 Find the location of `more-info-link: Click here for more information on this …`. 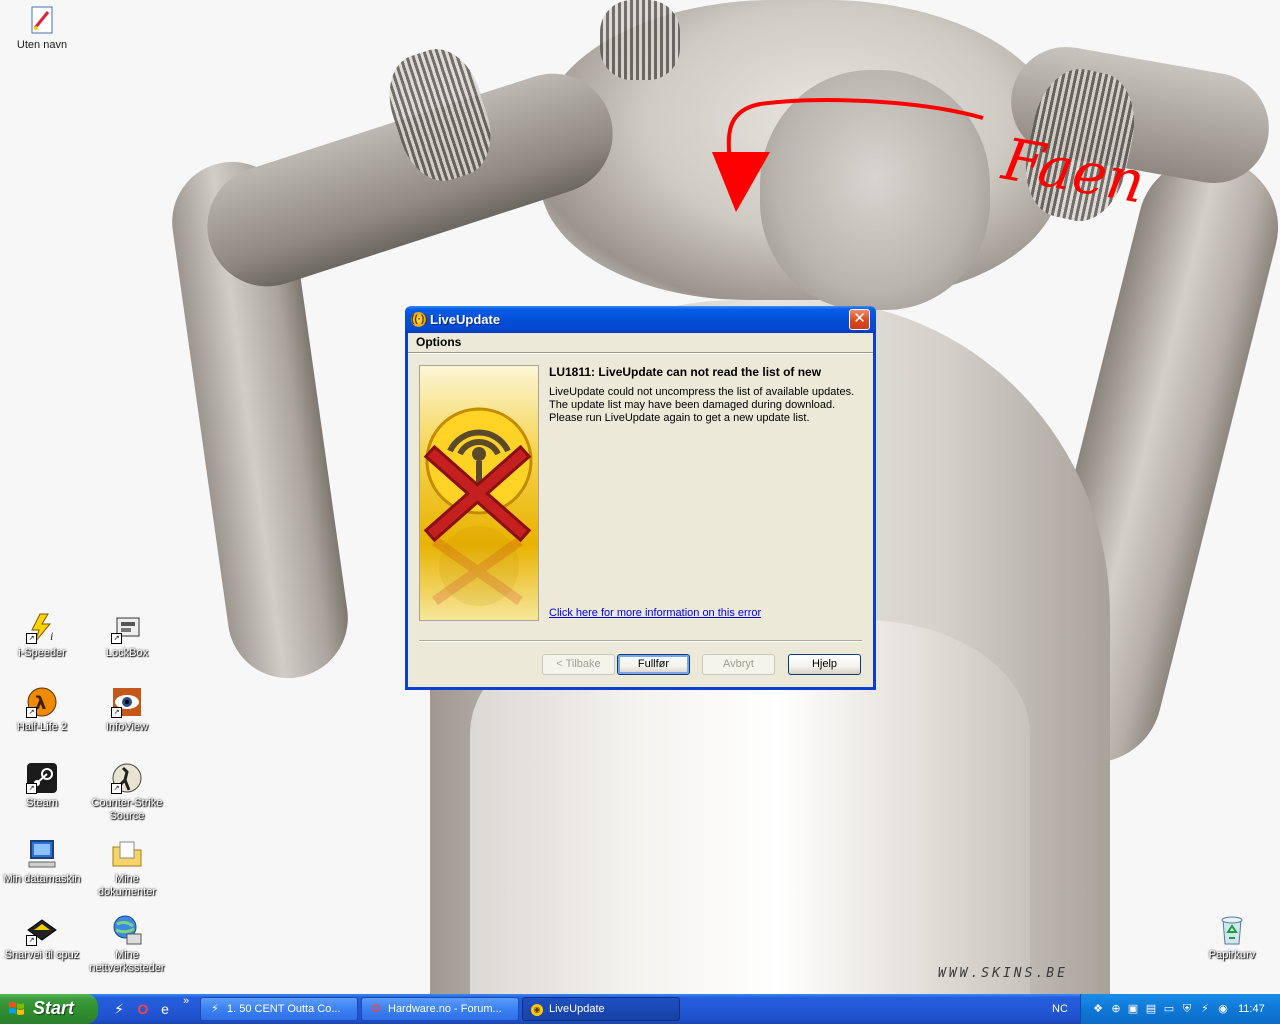

more-info-link: Click here for more information on this … is located at coordinates (655, 613).